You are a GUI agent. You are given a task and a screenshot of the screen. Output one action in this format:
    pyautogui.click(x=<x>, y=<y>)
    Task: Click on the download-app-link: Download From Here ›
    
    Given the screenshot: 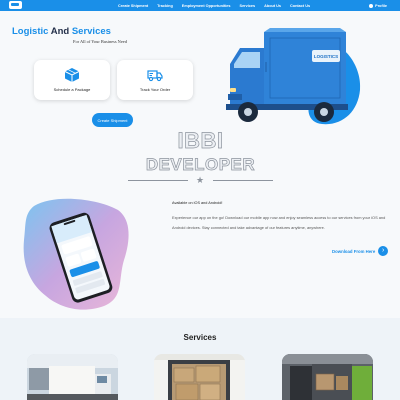 What is the action you would take?
    pyautogui.click(x=360, y=251)
    